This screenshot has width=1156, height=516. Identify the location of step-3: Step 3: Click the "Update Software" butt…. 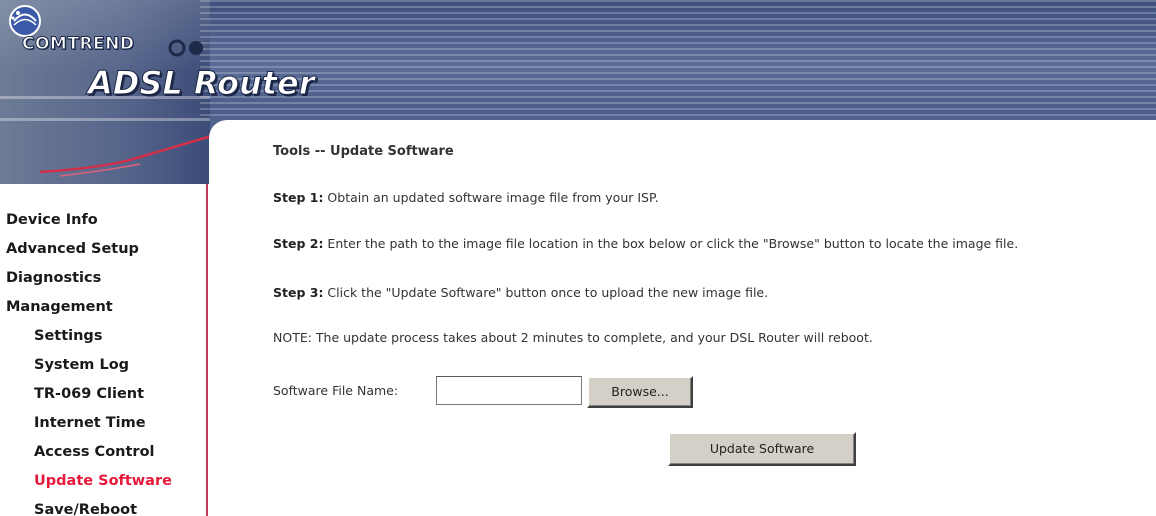
(520, 292).